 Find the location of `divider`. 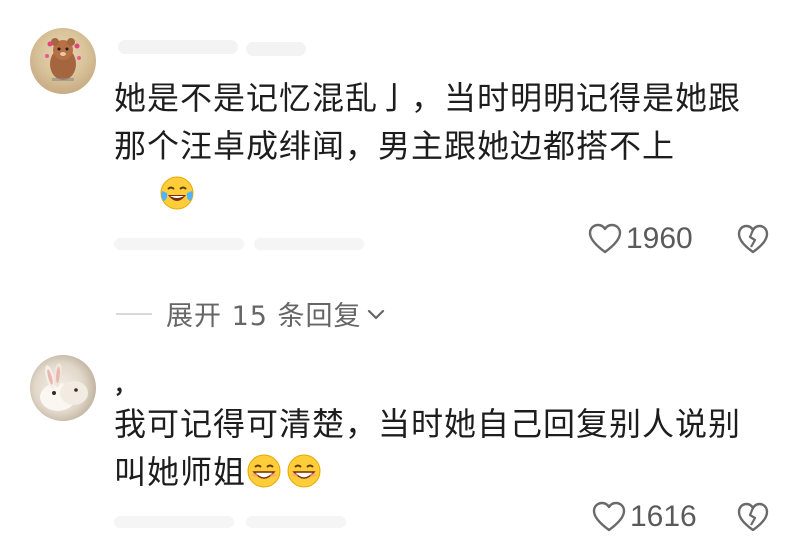

divider is located at coordinates (134, 313).